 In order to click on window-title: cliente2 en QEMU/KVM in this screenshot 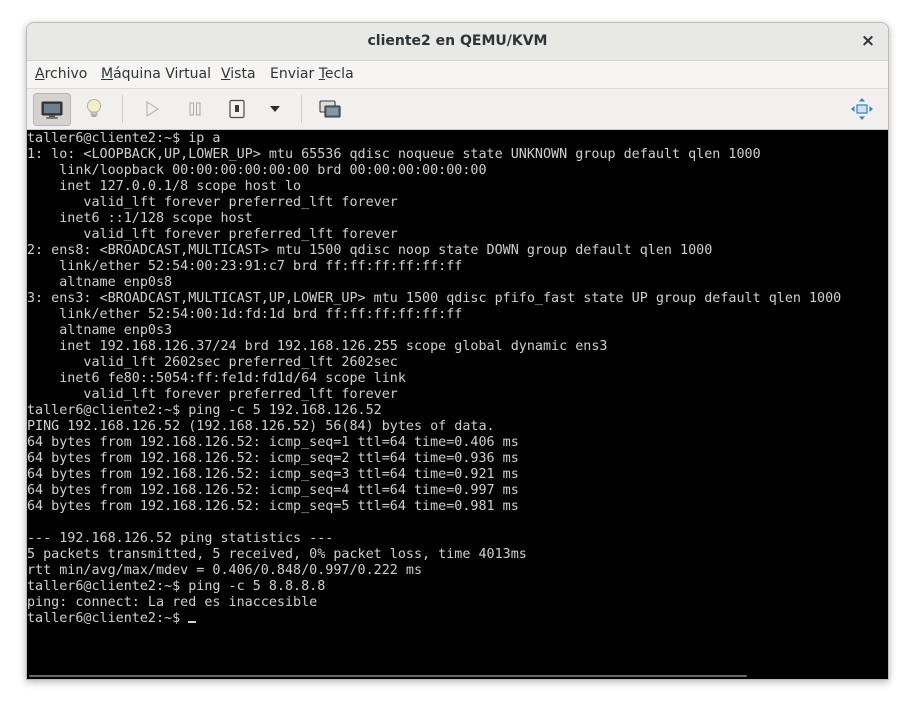, I will do `click(457, 41)`.